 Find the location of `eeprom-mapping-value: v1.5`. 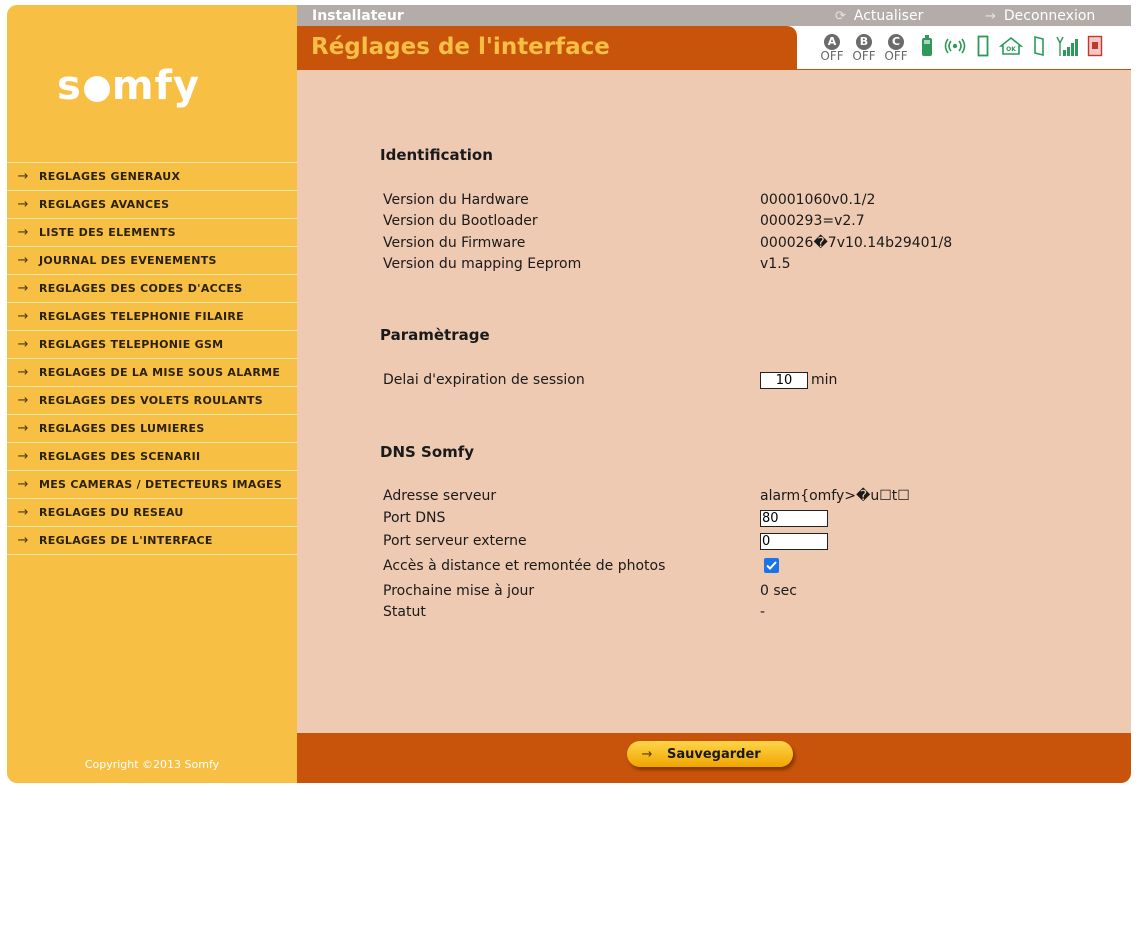

eeprom-mapping-value: v1.5 is located at coordinates (775, 264).